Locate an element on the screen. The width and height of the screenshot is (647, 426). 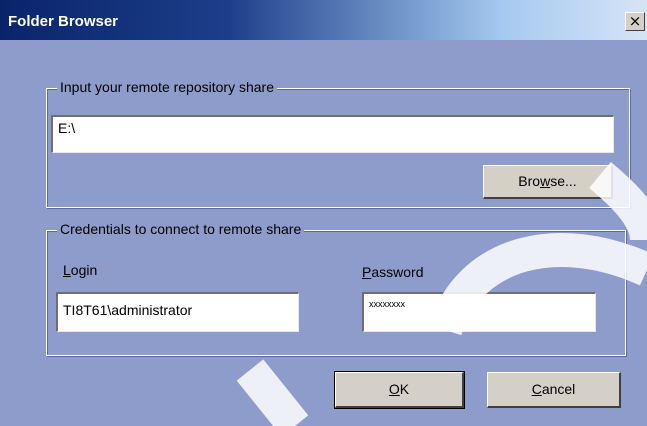
ok-label-rest: K is located at coordinates (404, 389).